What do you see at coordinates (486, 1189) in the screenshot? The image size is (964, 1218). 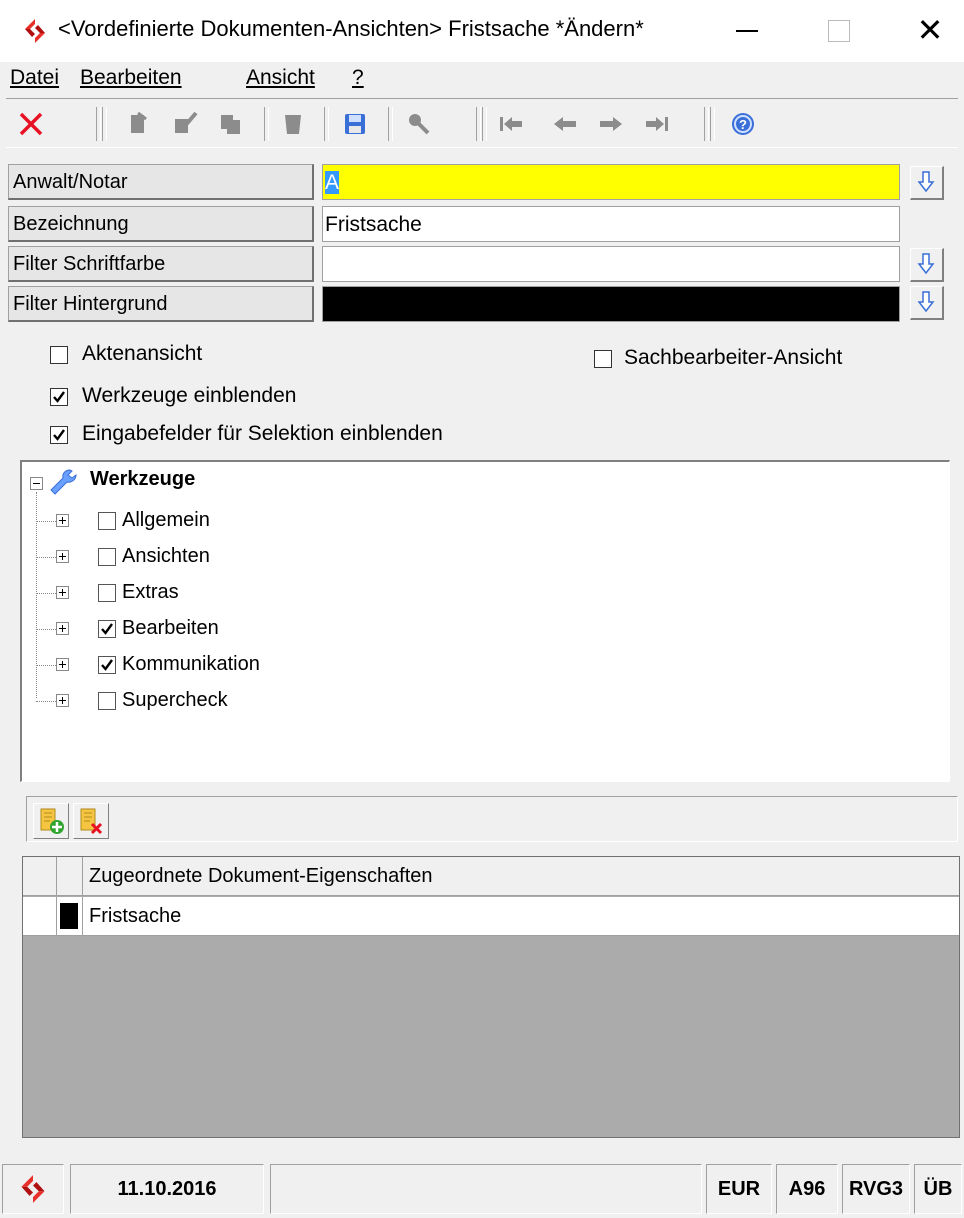 I see `status-message` at bounding box center [486, 1189].